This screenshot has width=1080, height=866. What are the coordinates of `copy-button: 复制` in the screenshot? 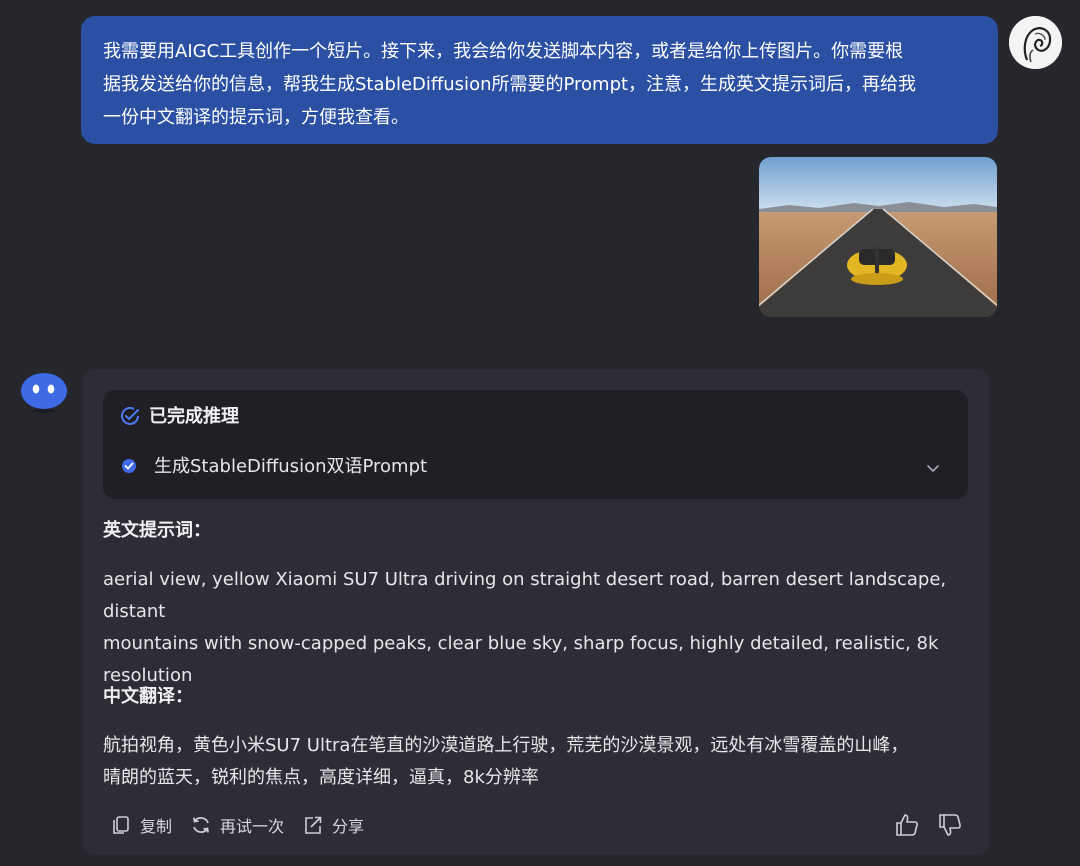 It's located at (141, 825).